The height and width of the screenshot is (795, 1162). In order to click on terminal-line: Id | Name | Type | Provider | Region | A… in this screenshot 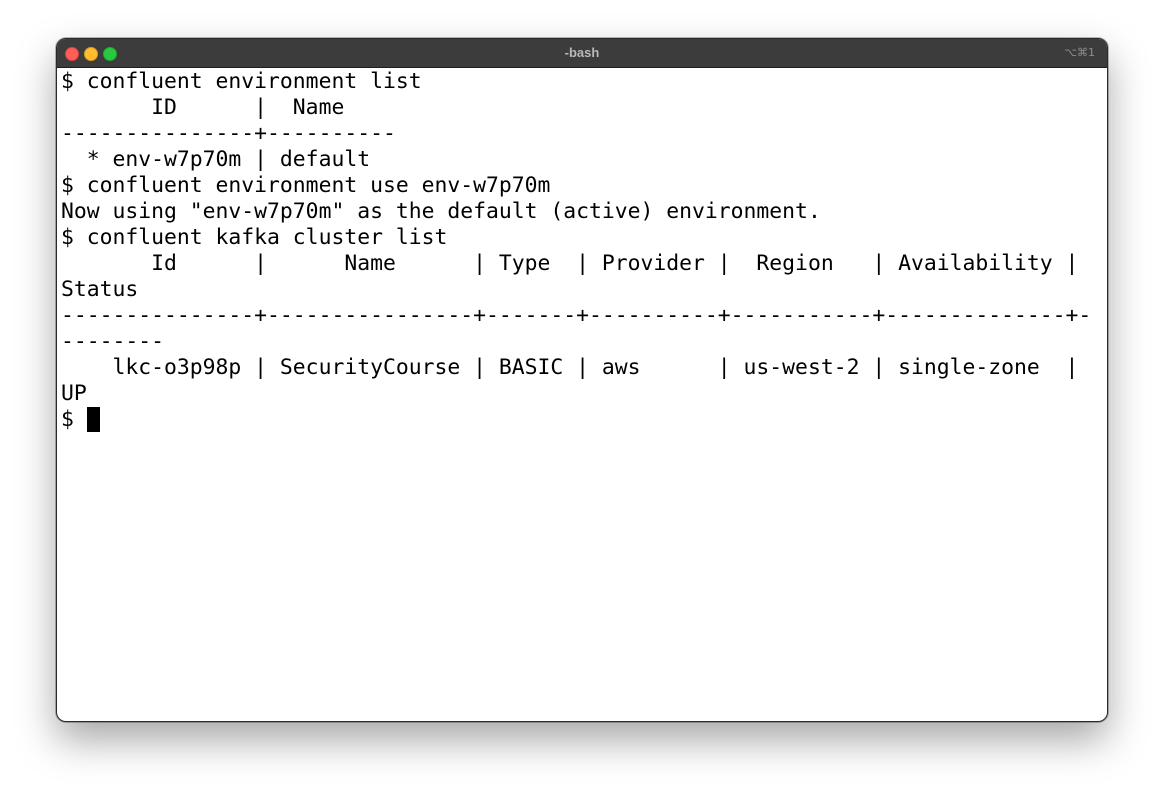, I will do `click(570, 263)`.